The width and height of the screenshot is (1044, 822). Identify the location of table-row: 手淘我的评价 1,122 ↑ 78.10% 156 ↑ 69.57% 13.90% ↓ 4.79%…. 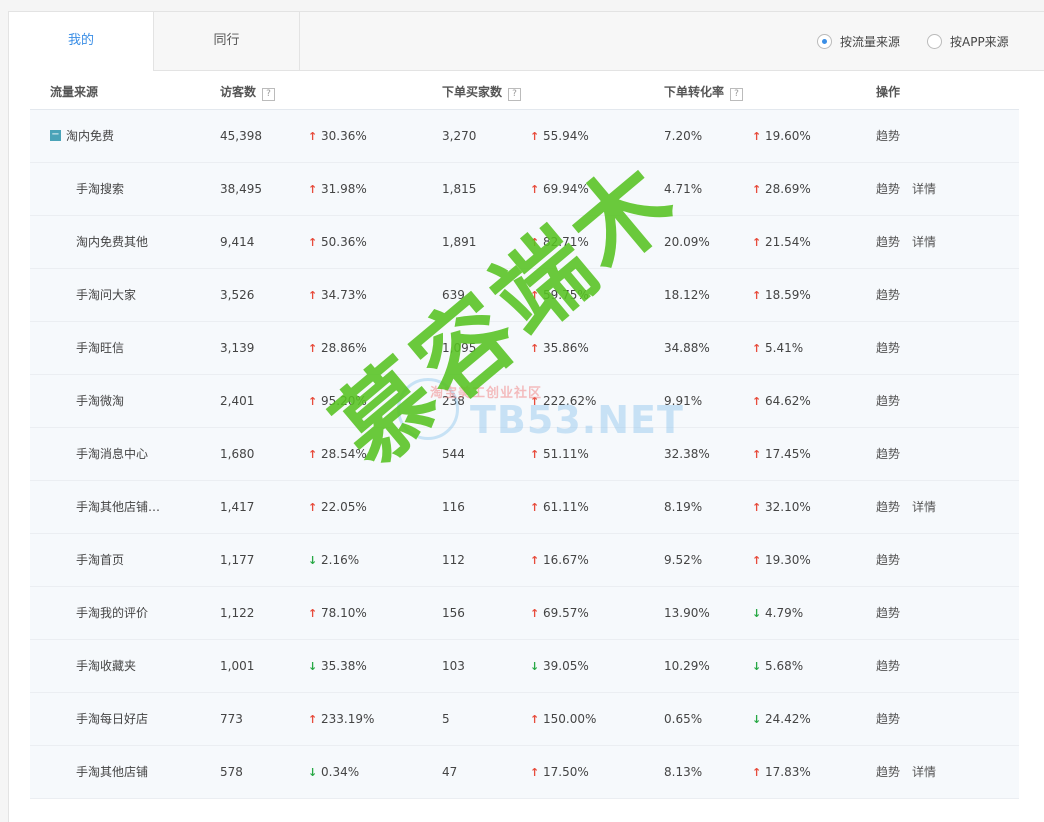
(524, 613).